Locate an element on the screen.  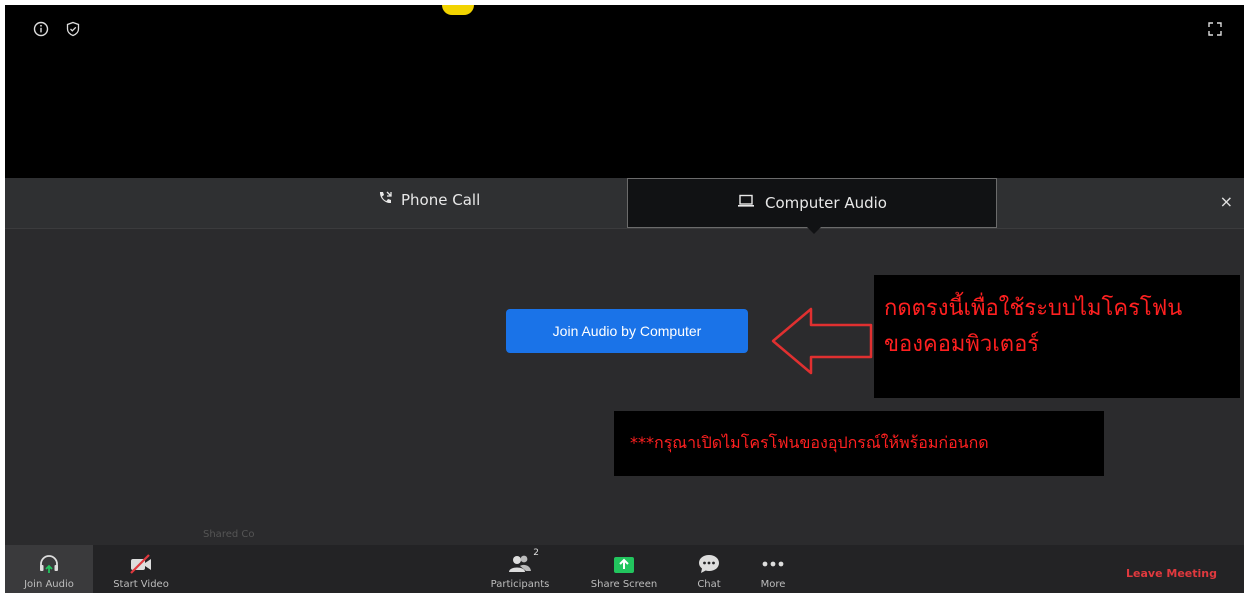
join-audio-button: Join Audio is located at coordinates (49, 569).